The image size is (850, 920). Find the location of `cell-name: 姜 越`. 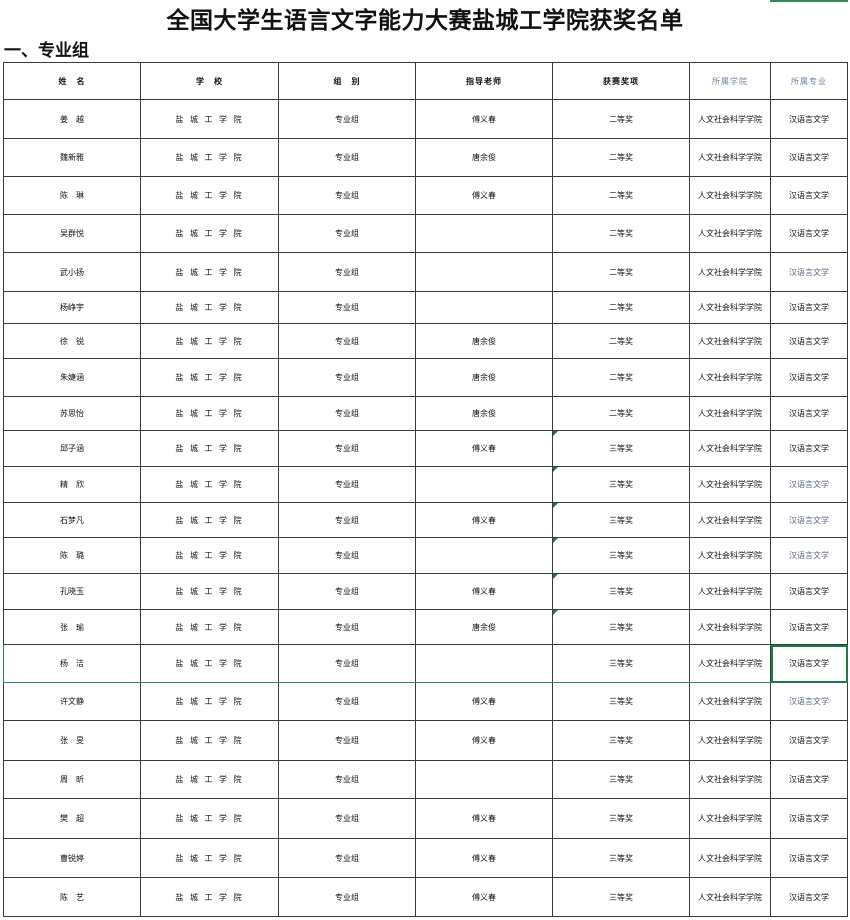

cell-name: 姜 越 is located at coordinates (72, 119).